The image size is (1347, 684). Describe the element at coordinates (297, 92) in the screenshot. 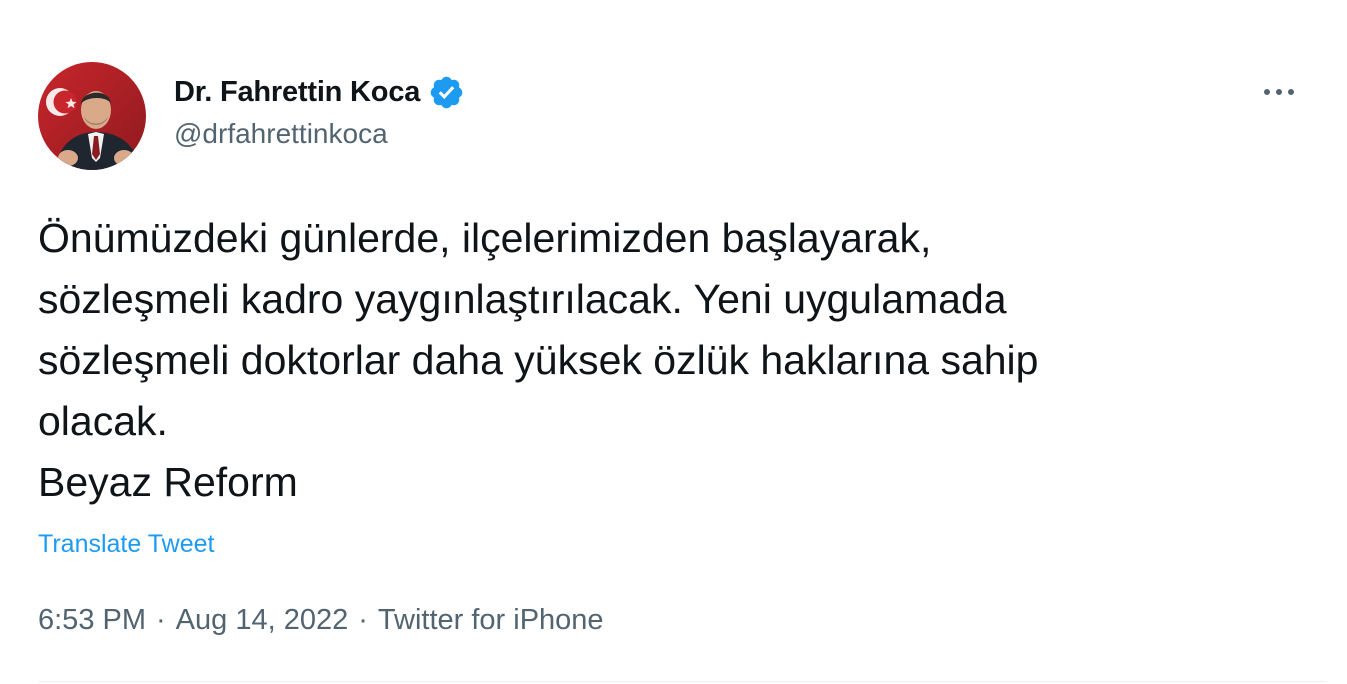

I see `author-display-name: Dr. Fahrettin Koca` at that location.